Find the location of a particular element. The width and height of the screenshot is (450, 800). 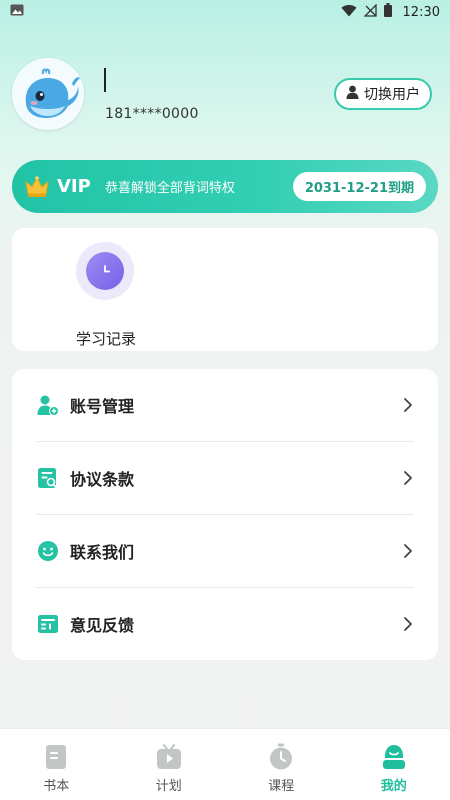

plan-icon is located at coordinates (169, 757).